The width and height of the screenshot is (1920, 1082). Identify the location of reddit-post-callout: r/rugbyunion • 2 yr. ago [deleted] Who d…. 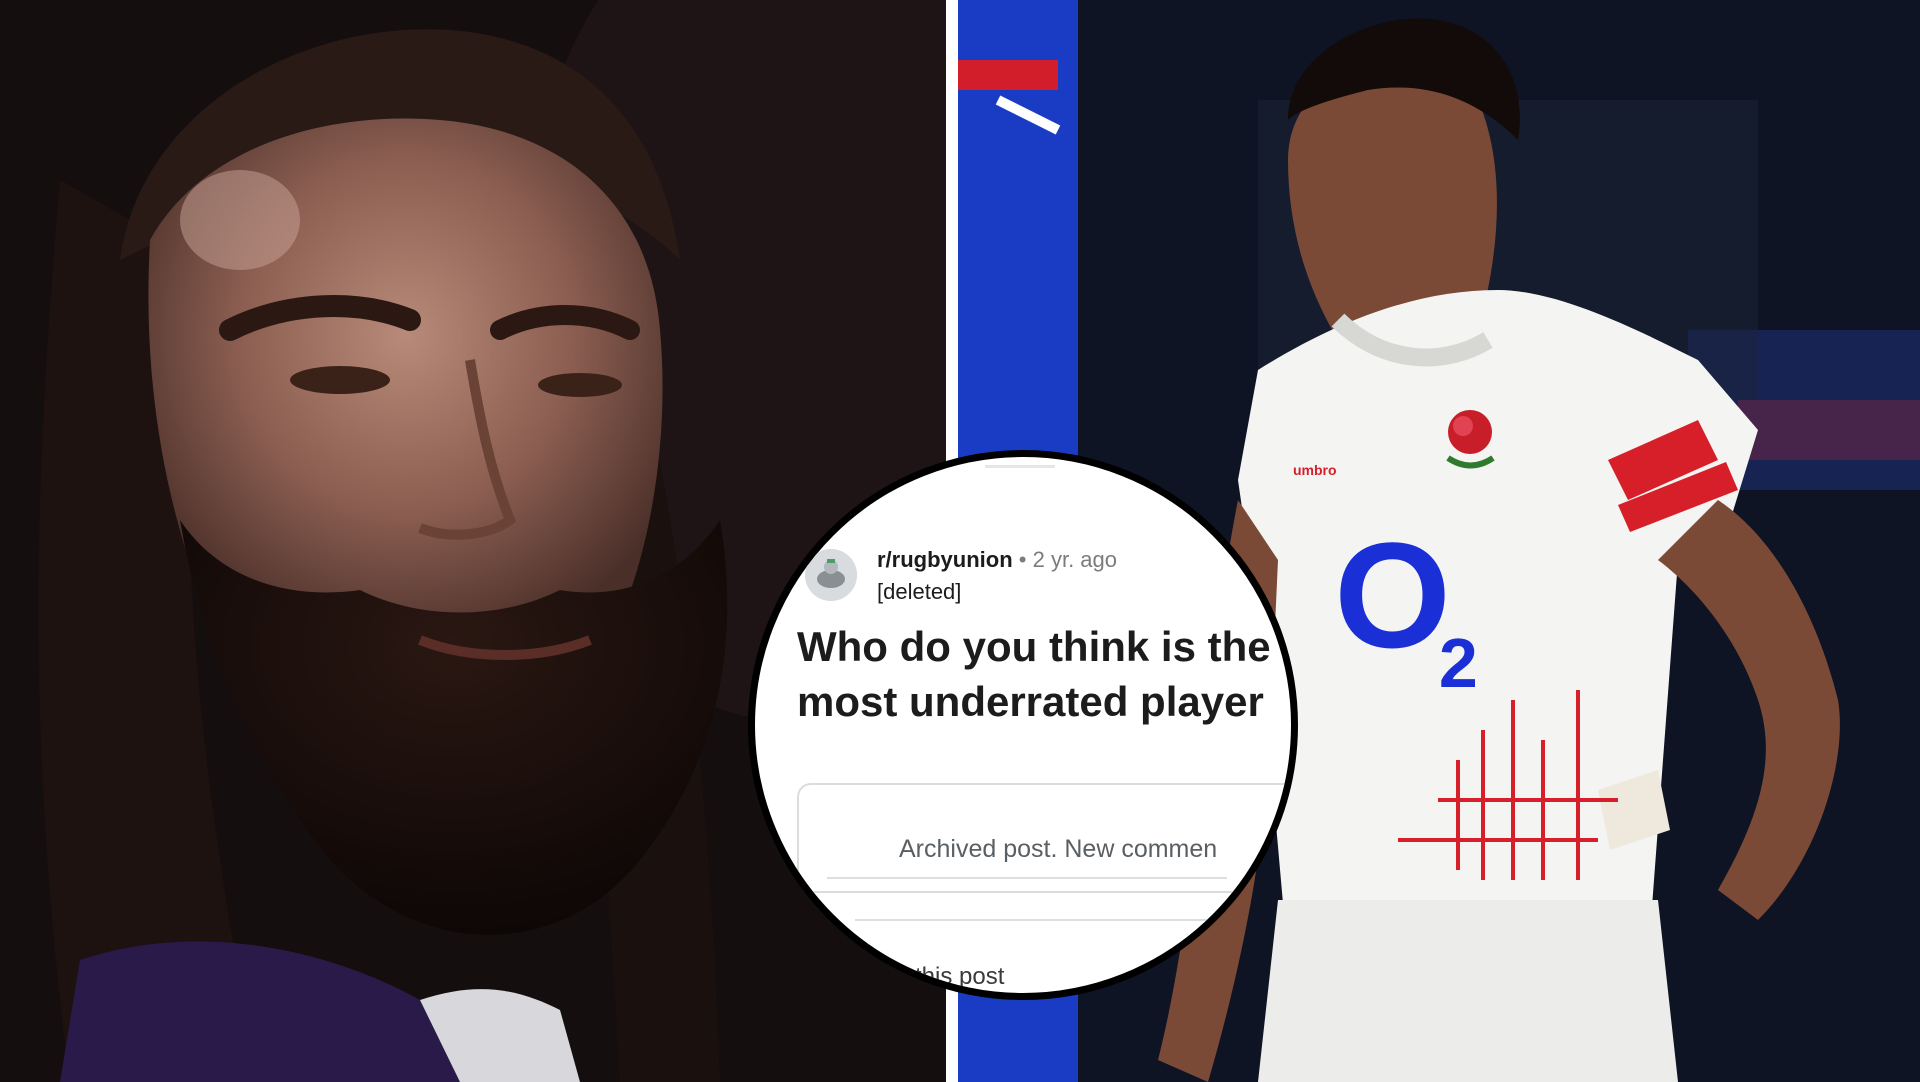
(1023, 725).